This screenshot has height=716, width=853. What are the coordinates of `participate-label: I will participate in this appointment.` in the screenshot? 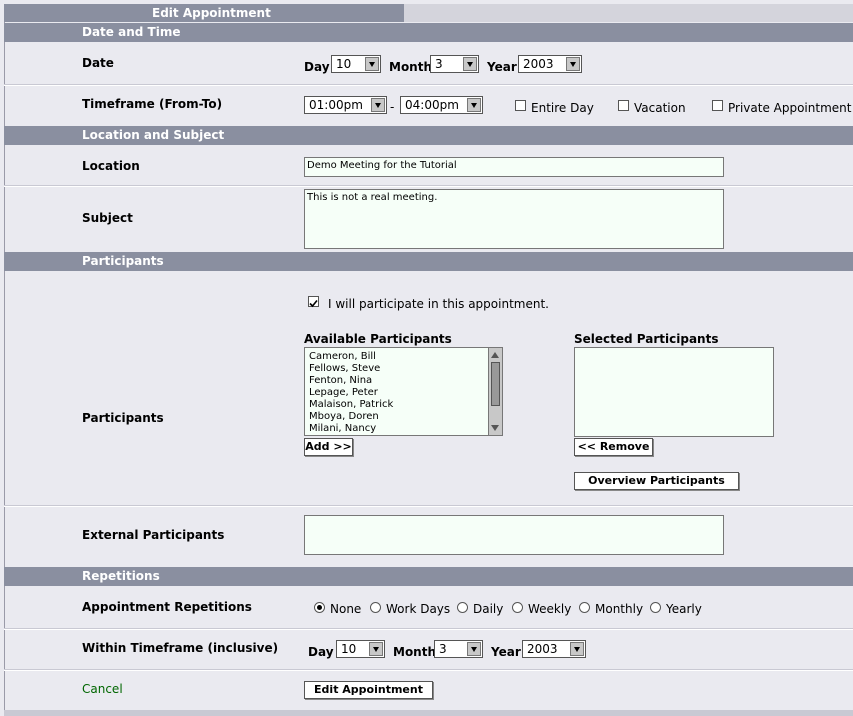 It's located at (438, 304).